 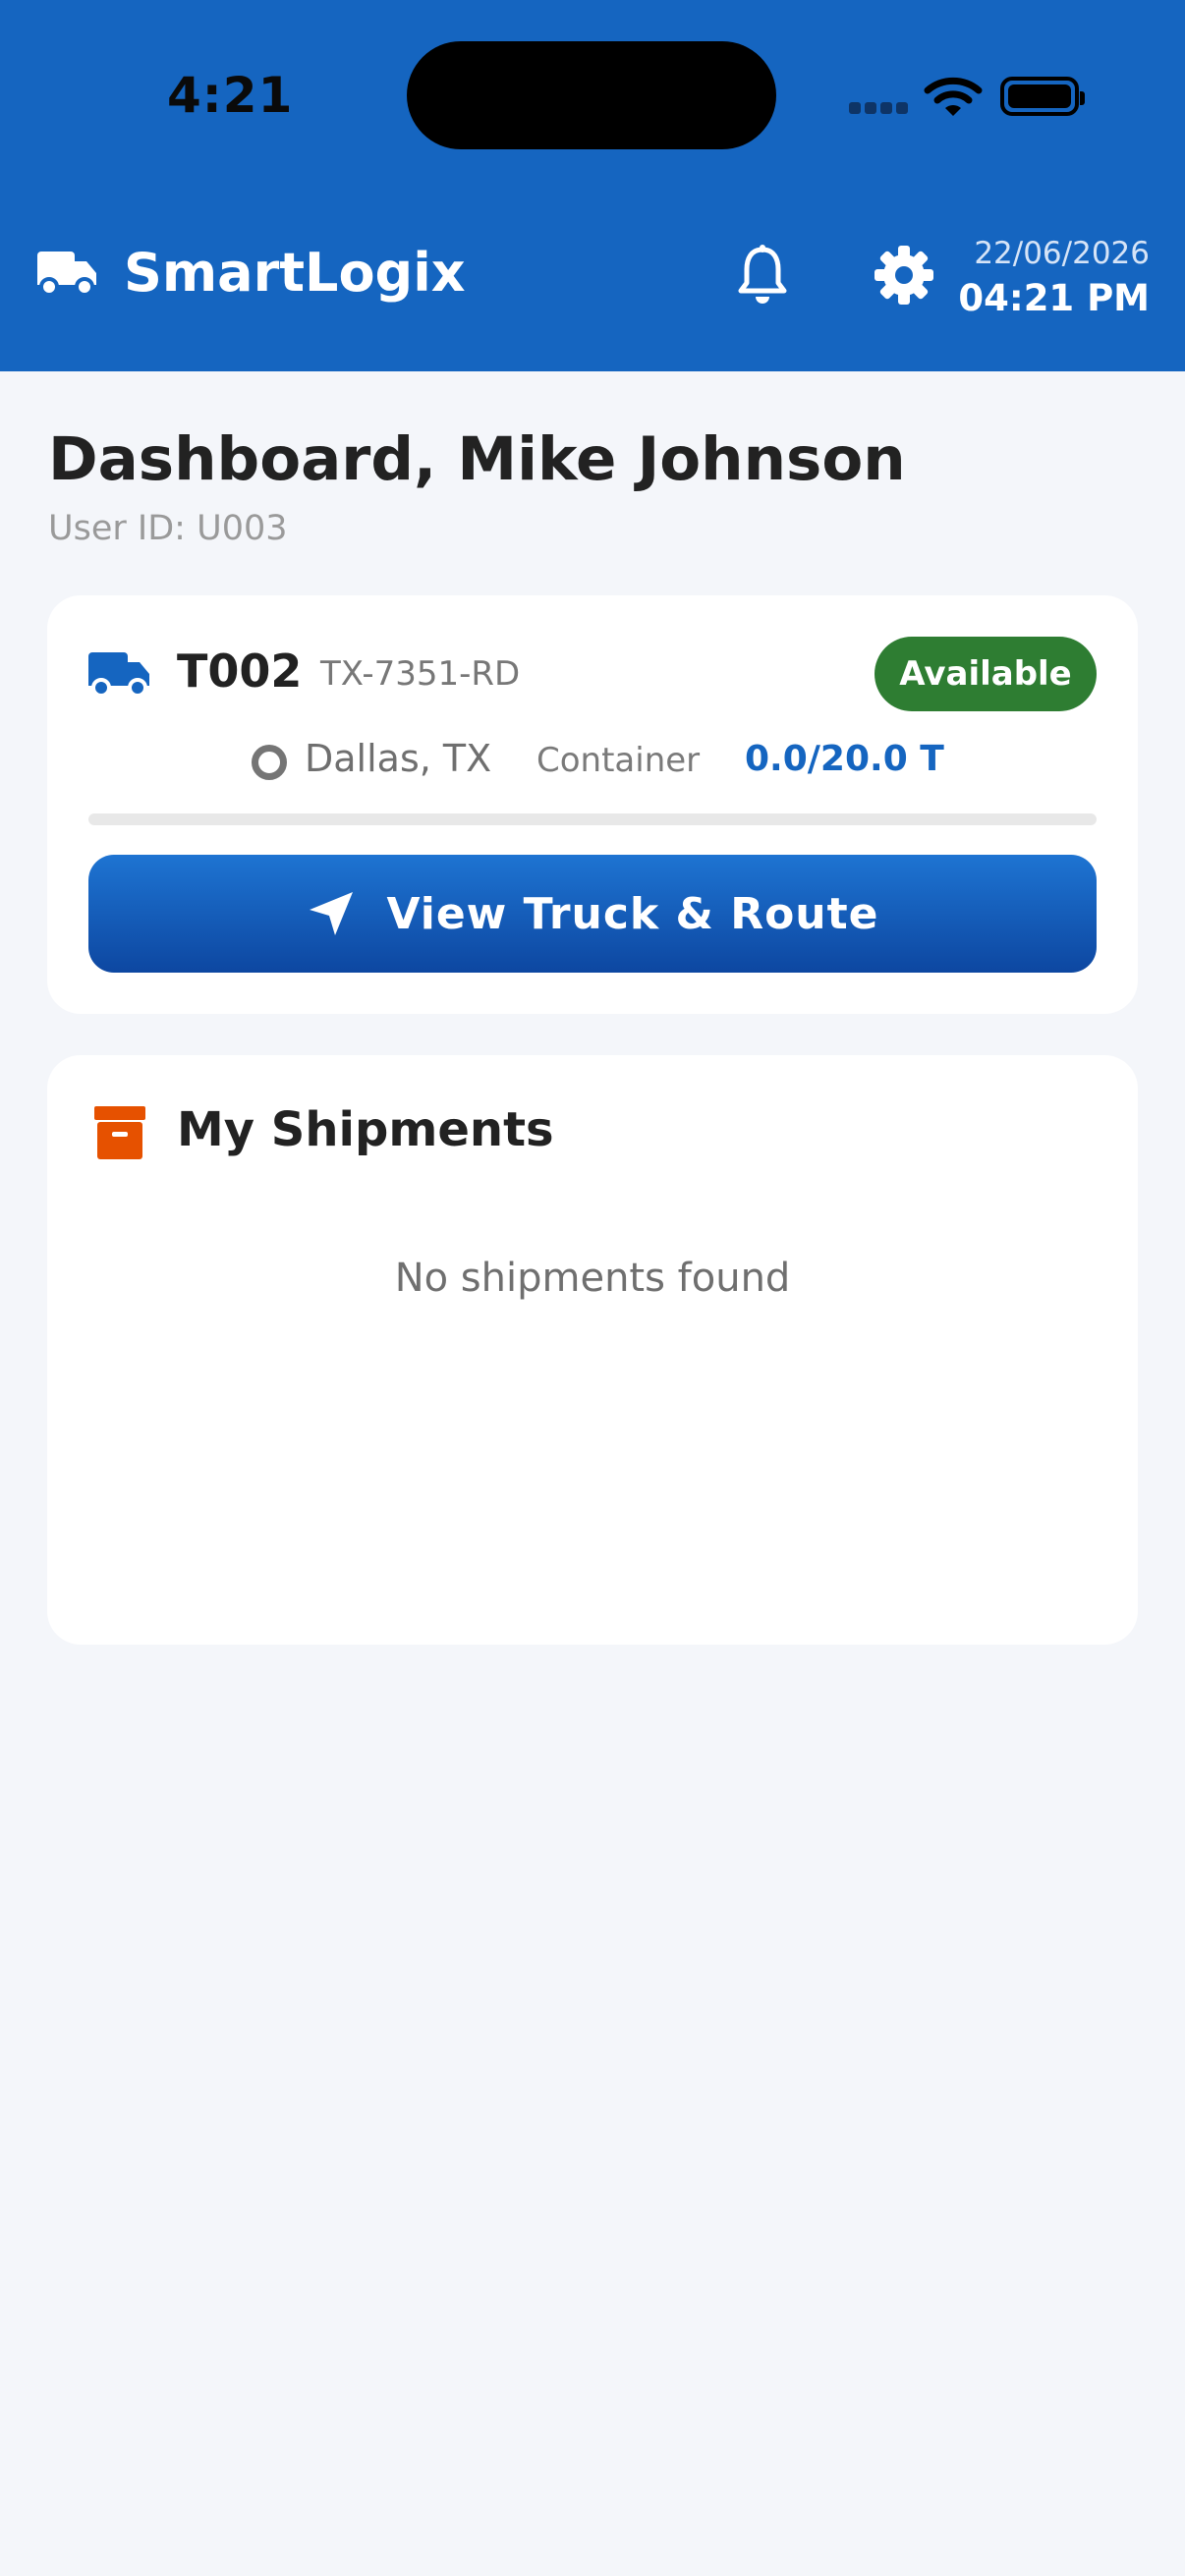 What do you see at coordinates (592, 1278) in the screenshot?
I see `shipments-empty-state: No shipments found` at bounding box center [592, 1278].